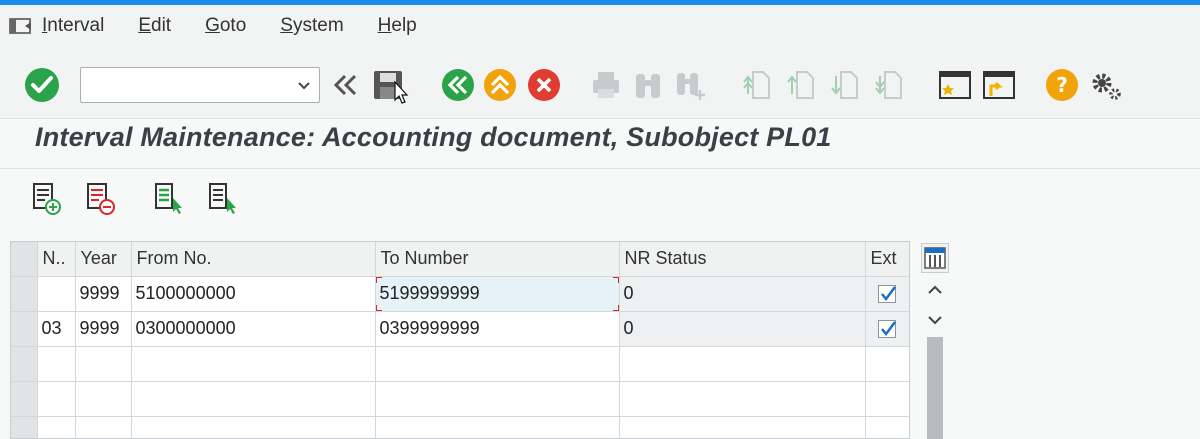 This screenshot has width=1200, height=439. What do you see at coordinates (458, 85) in the screenshot?
I see `back-button` at bounding box center [458, 85].